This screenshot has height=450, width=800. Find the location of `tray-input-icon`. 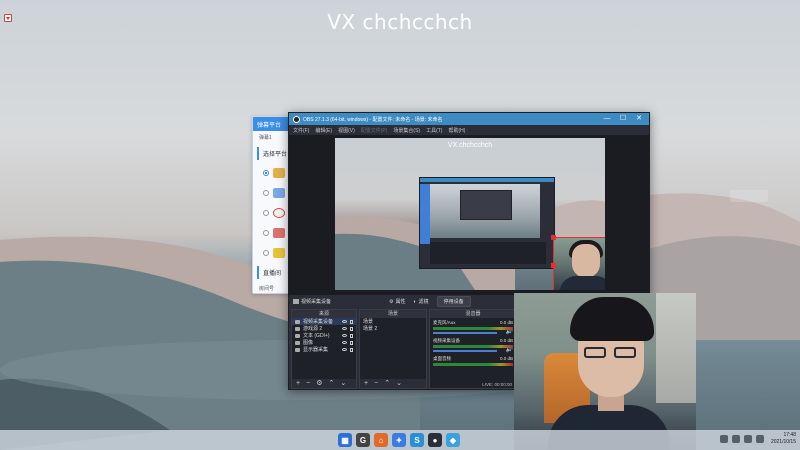

tray-input-icon is located at coordinates (760, 439).